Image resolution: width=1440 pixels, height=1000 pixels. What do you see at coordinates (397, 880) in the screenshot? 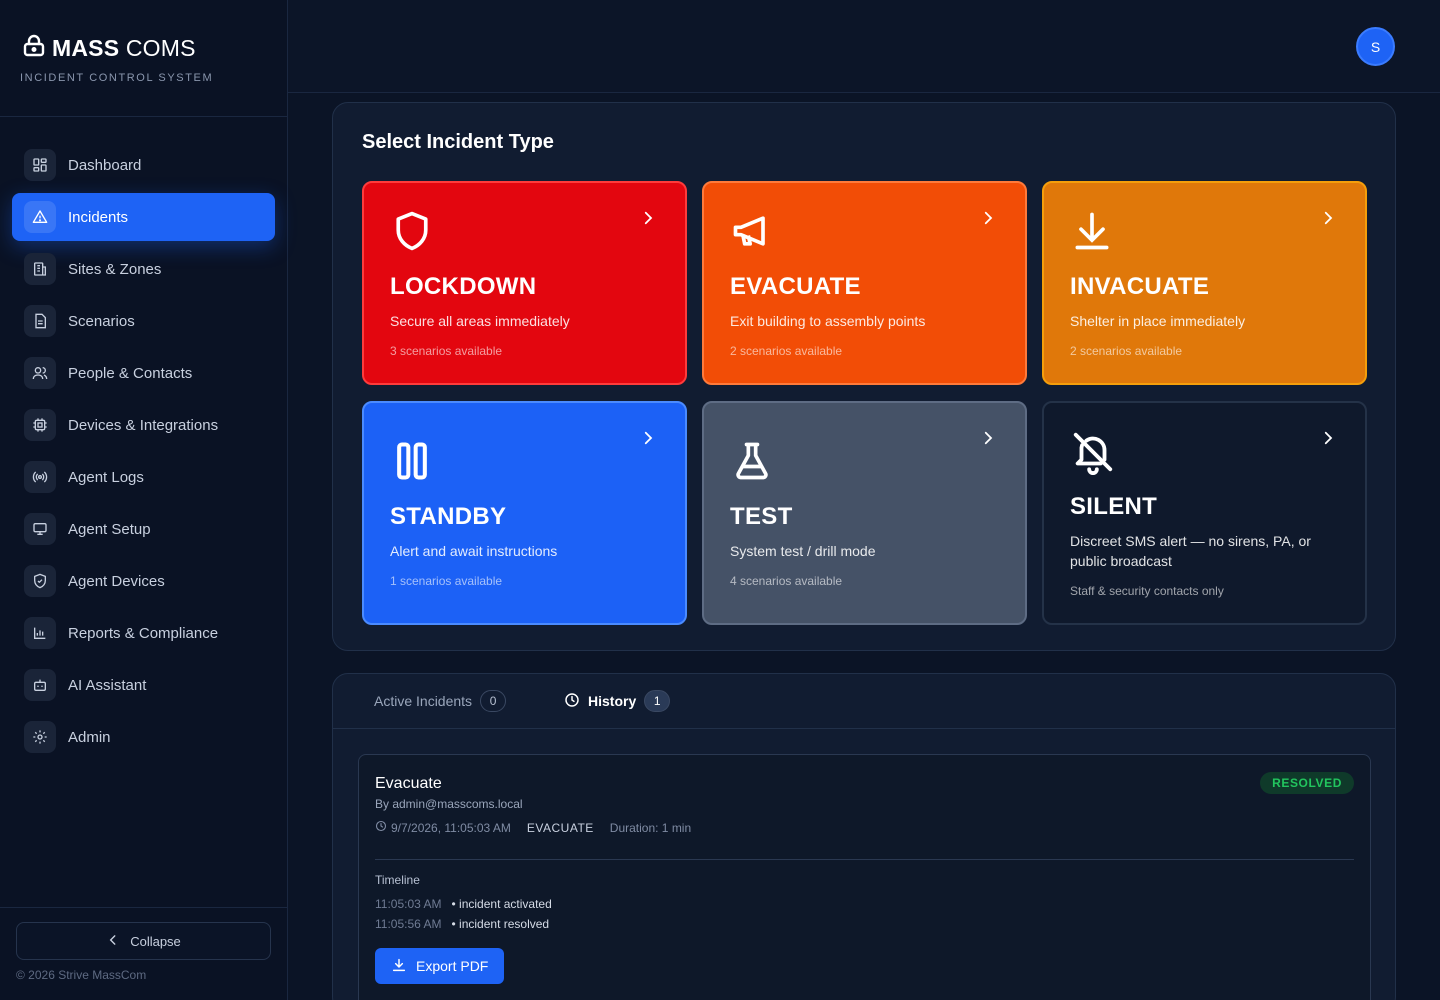
I see `timeline-title: Timeline` at bounding box center [397, 880].